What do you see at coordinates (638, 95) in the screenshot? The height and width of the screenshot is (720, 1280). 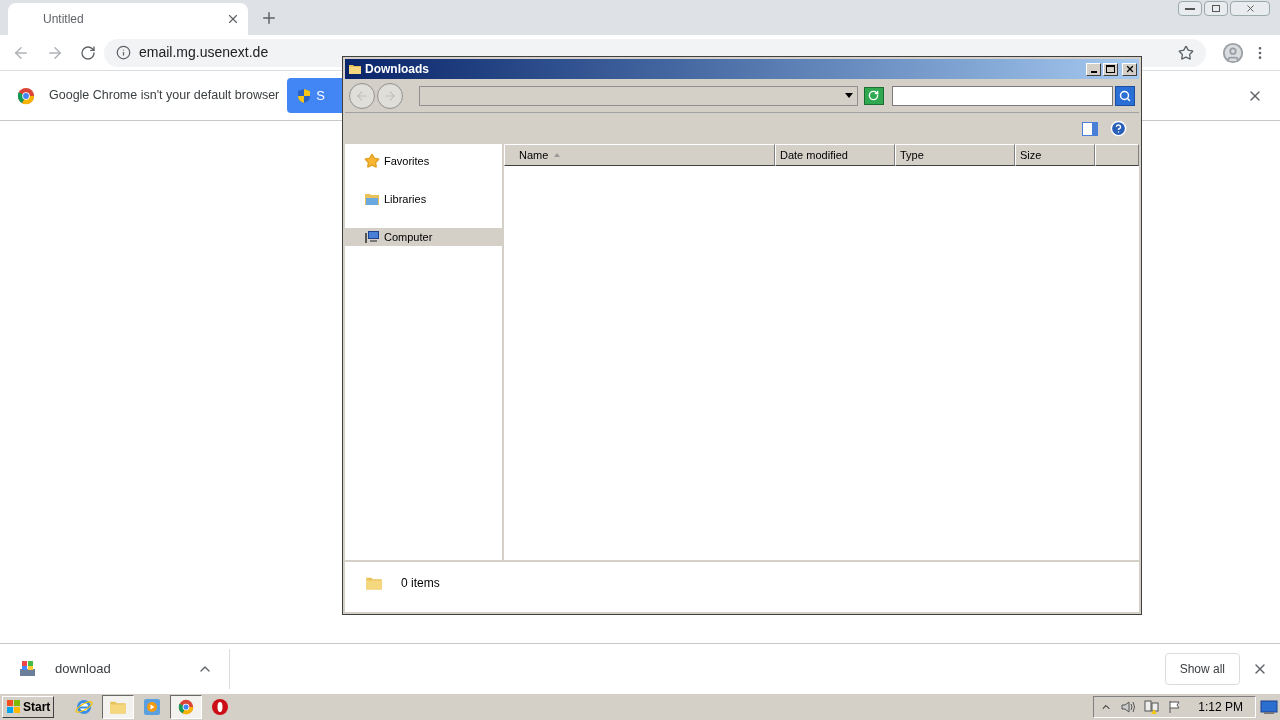 I see `address-field` at bounding box center [638, 95].